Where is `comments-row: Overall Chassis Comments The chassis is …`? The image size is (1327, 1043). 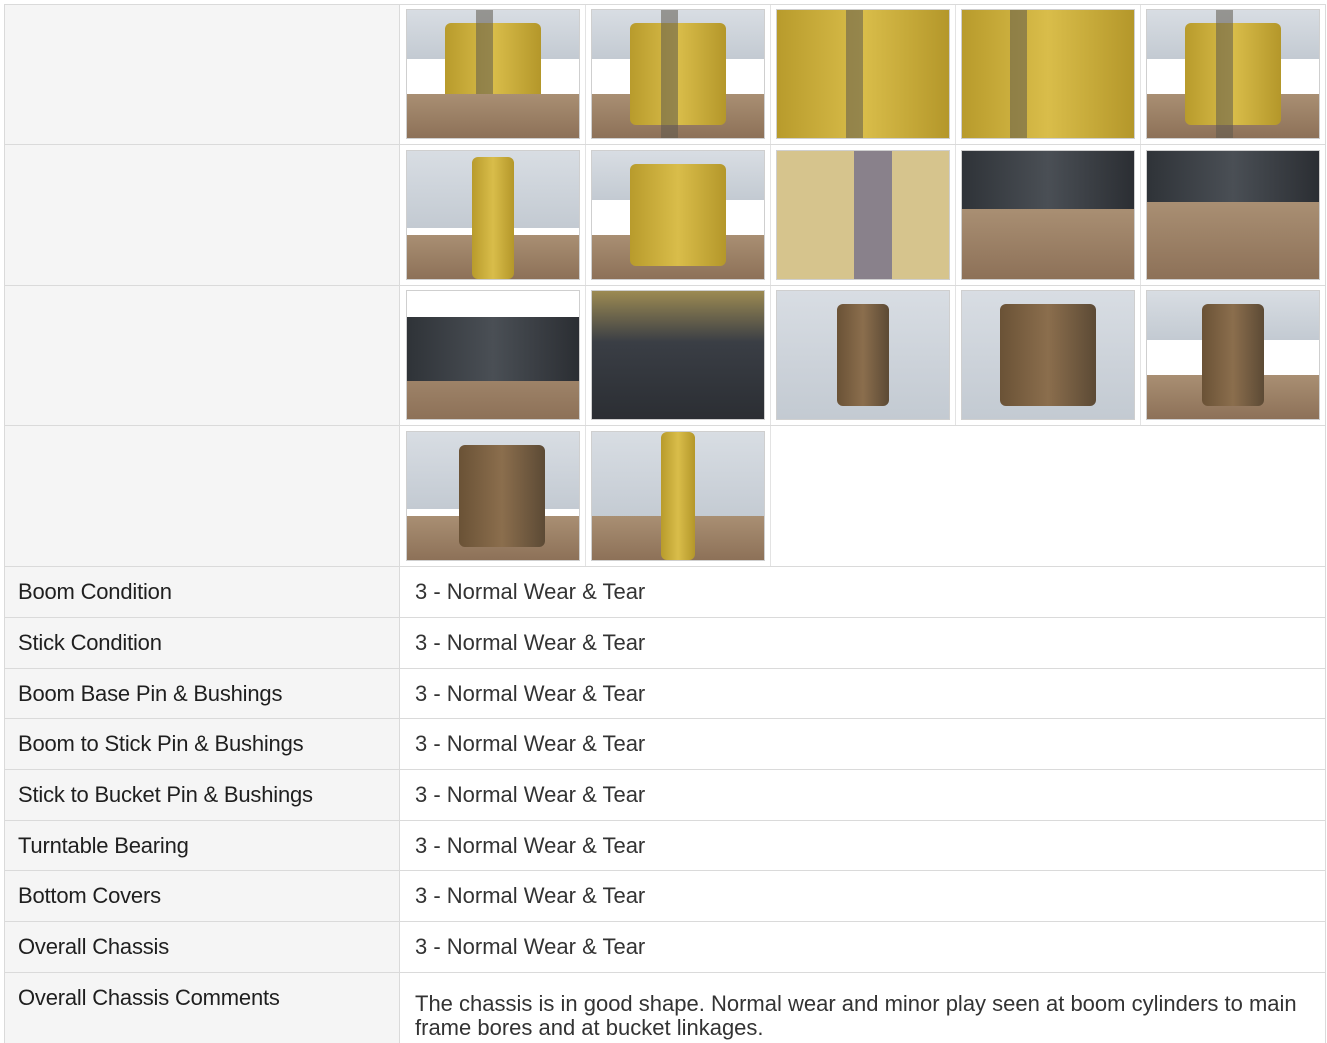
comments-row: Overall Chassis Comments The chassis is … is located at coordinates (665, 1008).